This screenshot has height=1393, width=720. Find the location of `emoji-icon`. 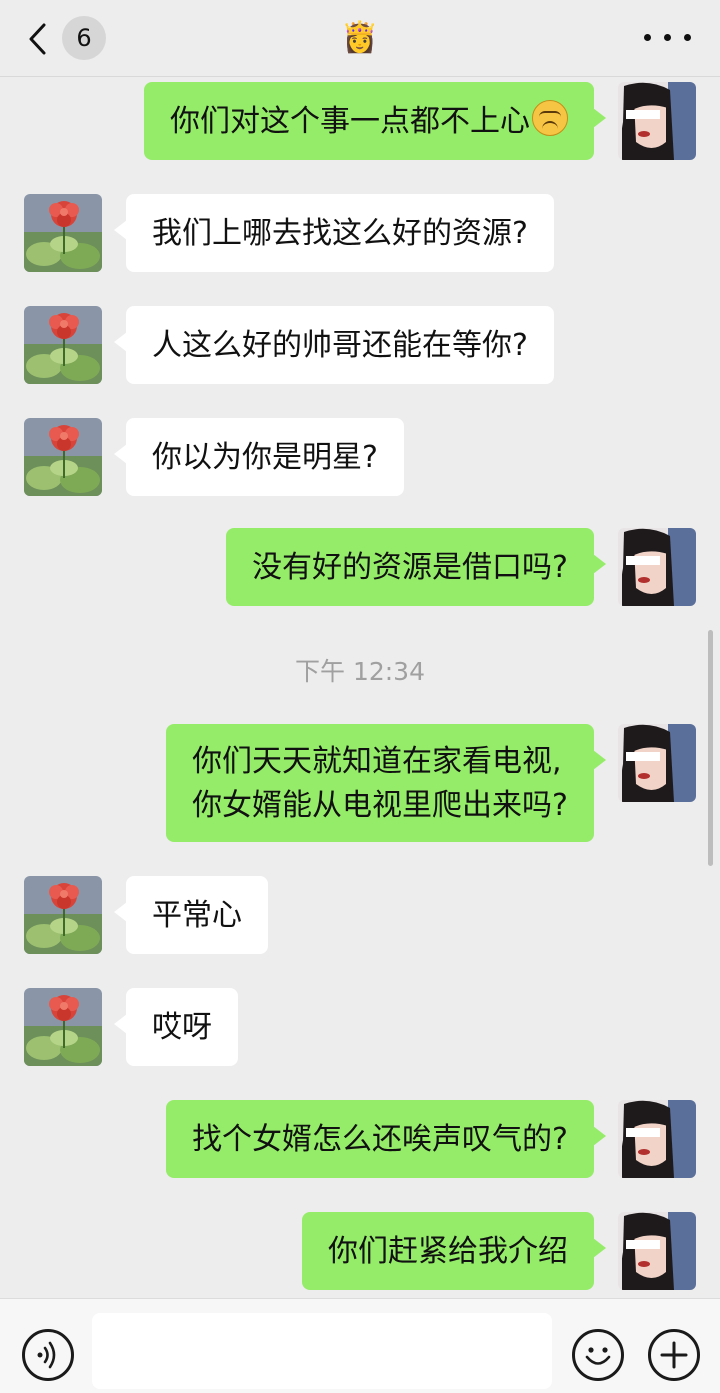

emoji-icon is located at coordinates (598, 1356).